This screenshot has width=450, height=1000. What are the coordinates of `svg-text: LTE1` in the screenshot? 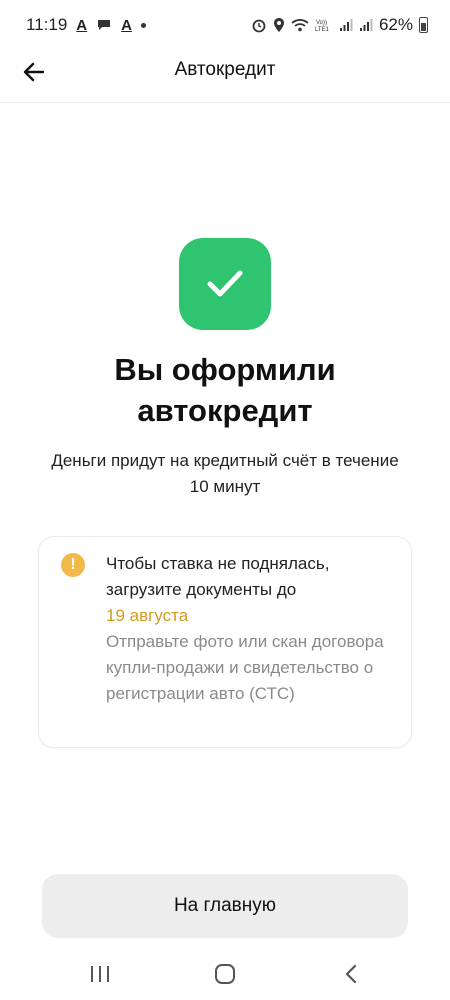 It's located at (322, 29).